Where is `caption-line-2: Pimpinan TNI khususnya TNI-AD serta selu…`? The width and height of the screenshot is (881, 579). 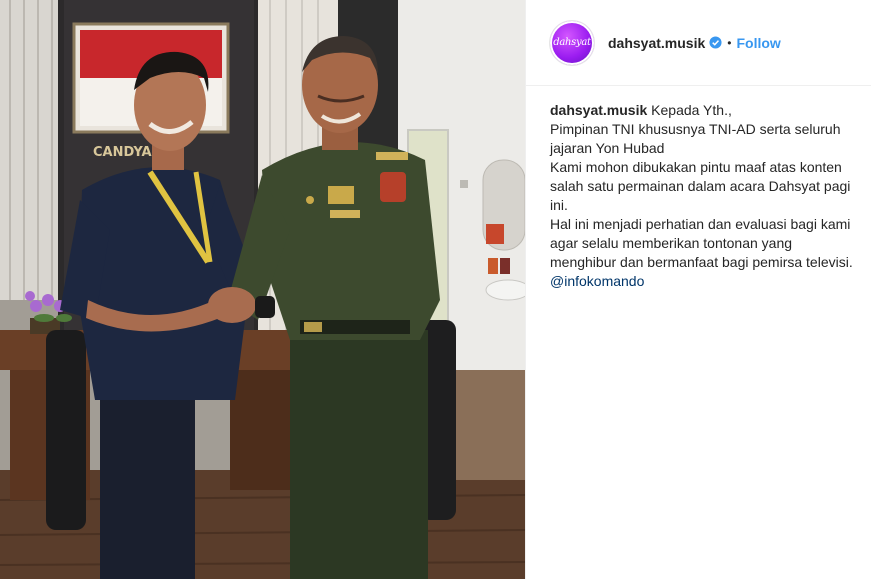
caption-line-2: Pimpinan TNI khususnya TNI-AD serta selu… is located at coordinates (695, 138).